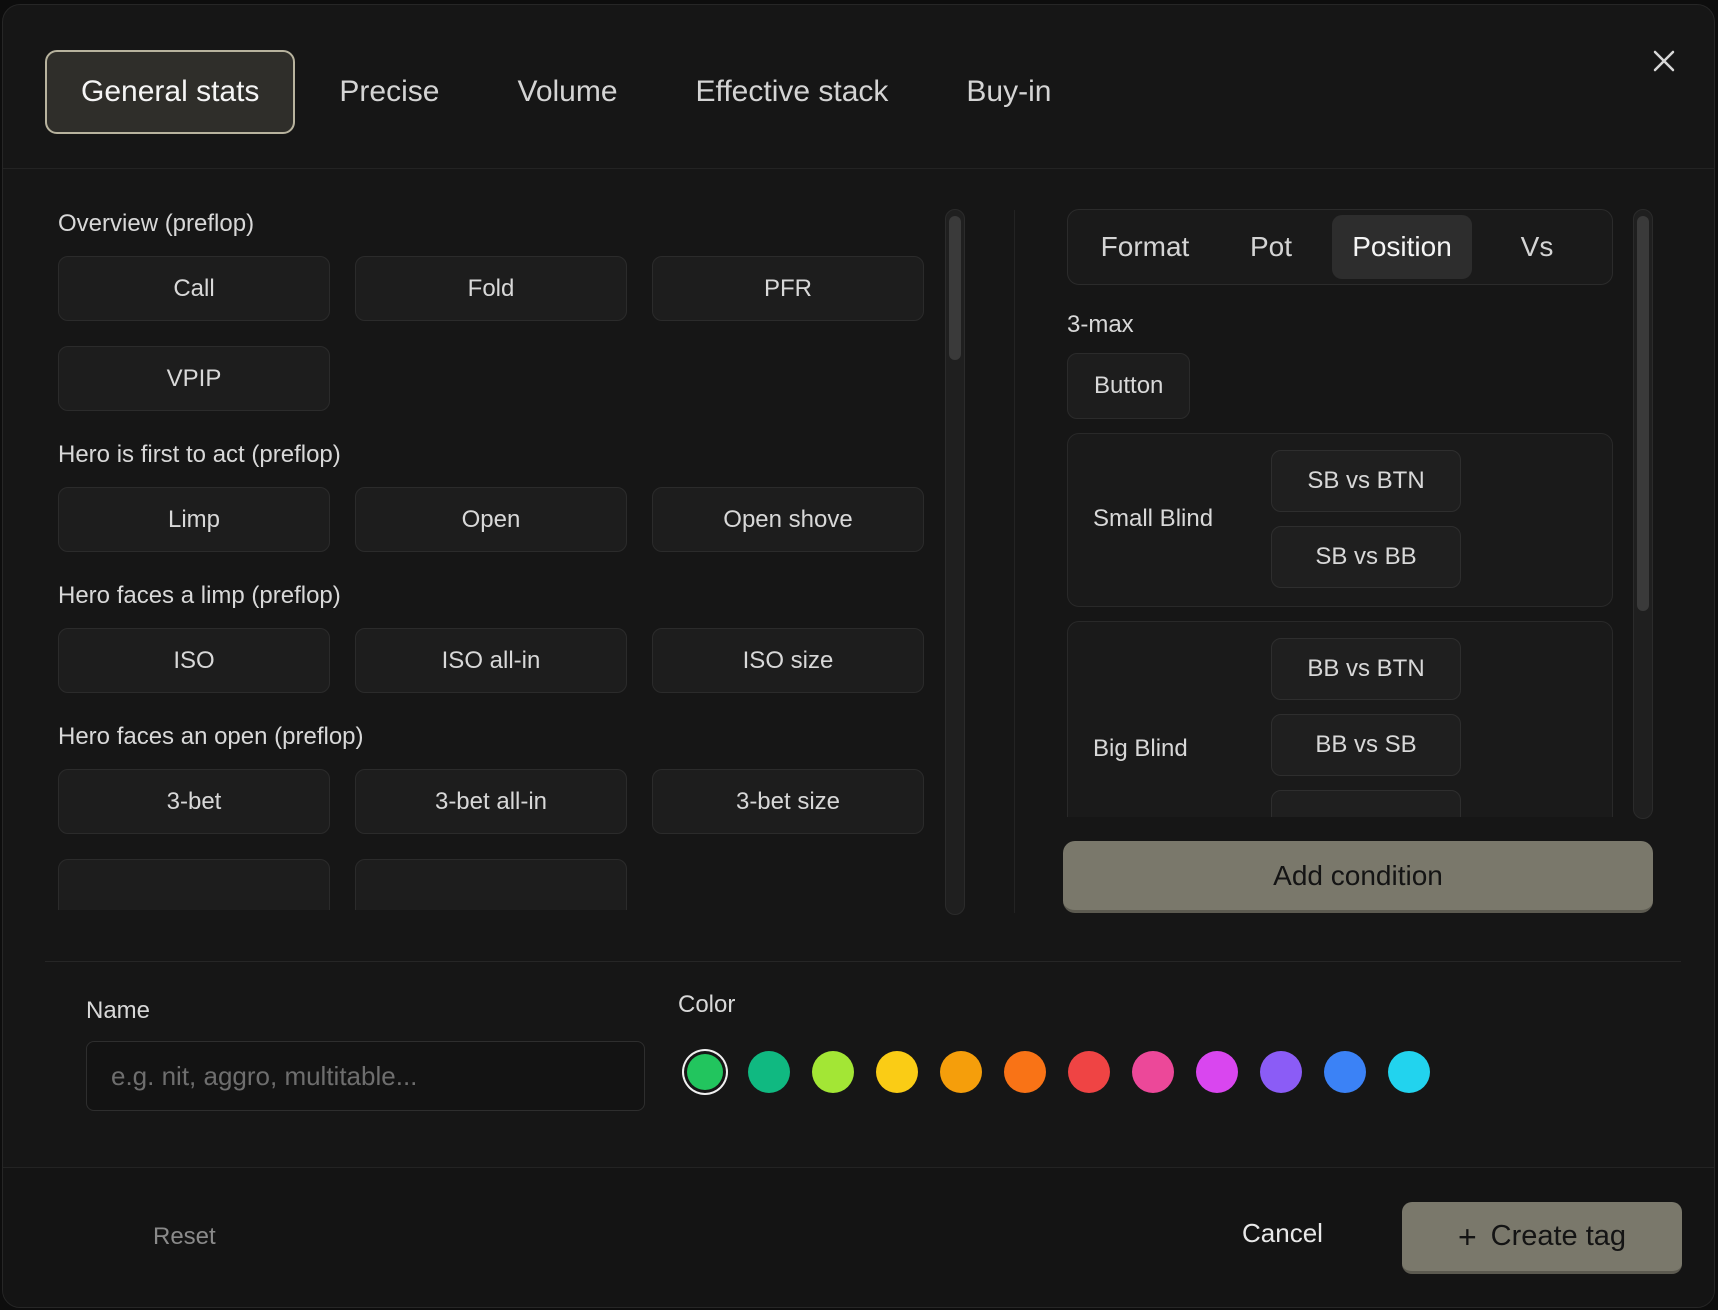  Describe the element at coordinates (389, 92) in the screenshot. I see `tab-precise: Precise` at that location.